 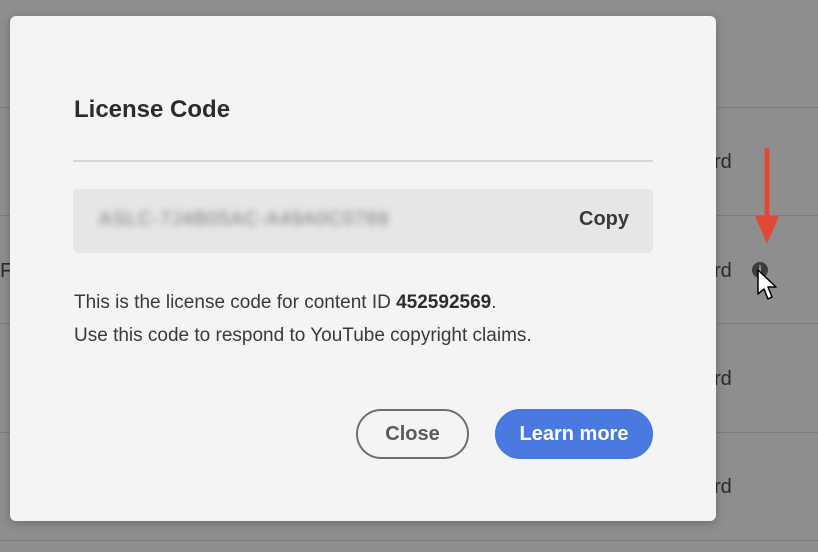 I want to click on copy-button: Copy, so click(x=604, y=219).